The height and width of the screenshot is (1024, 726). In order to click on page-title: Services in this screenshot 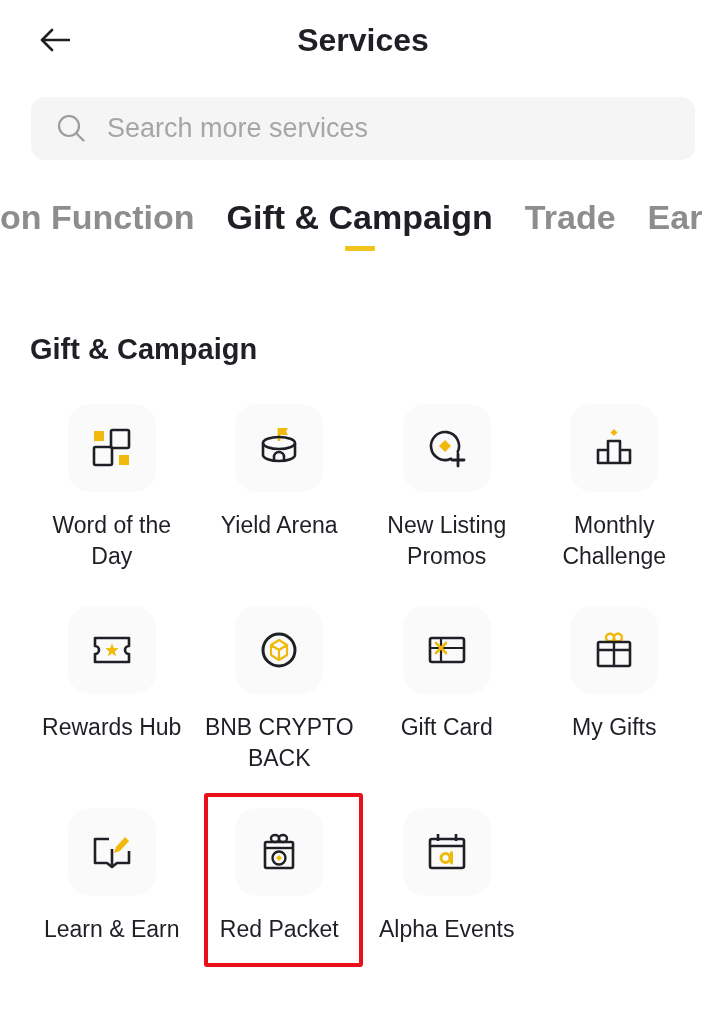, I will do `click(363, 40)`.